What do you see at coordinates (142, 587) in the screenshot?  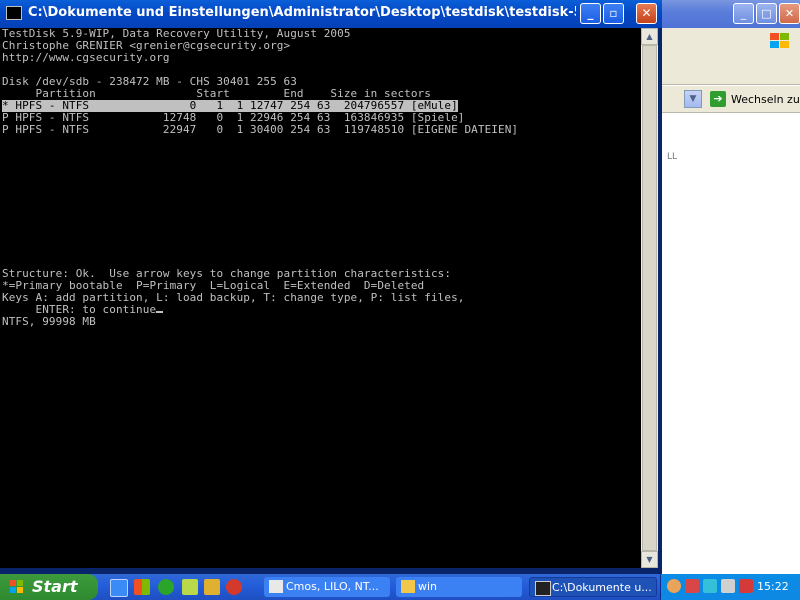 I see `windows-icon` at bounding box center [142, 587].